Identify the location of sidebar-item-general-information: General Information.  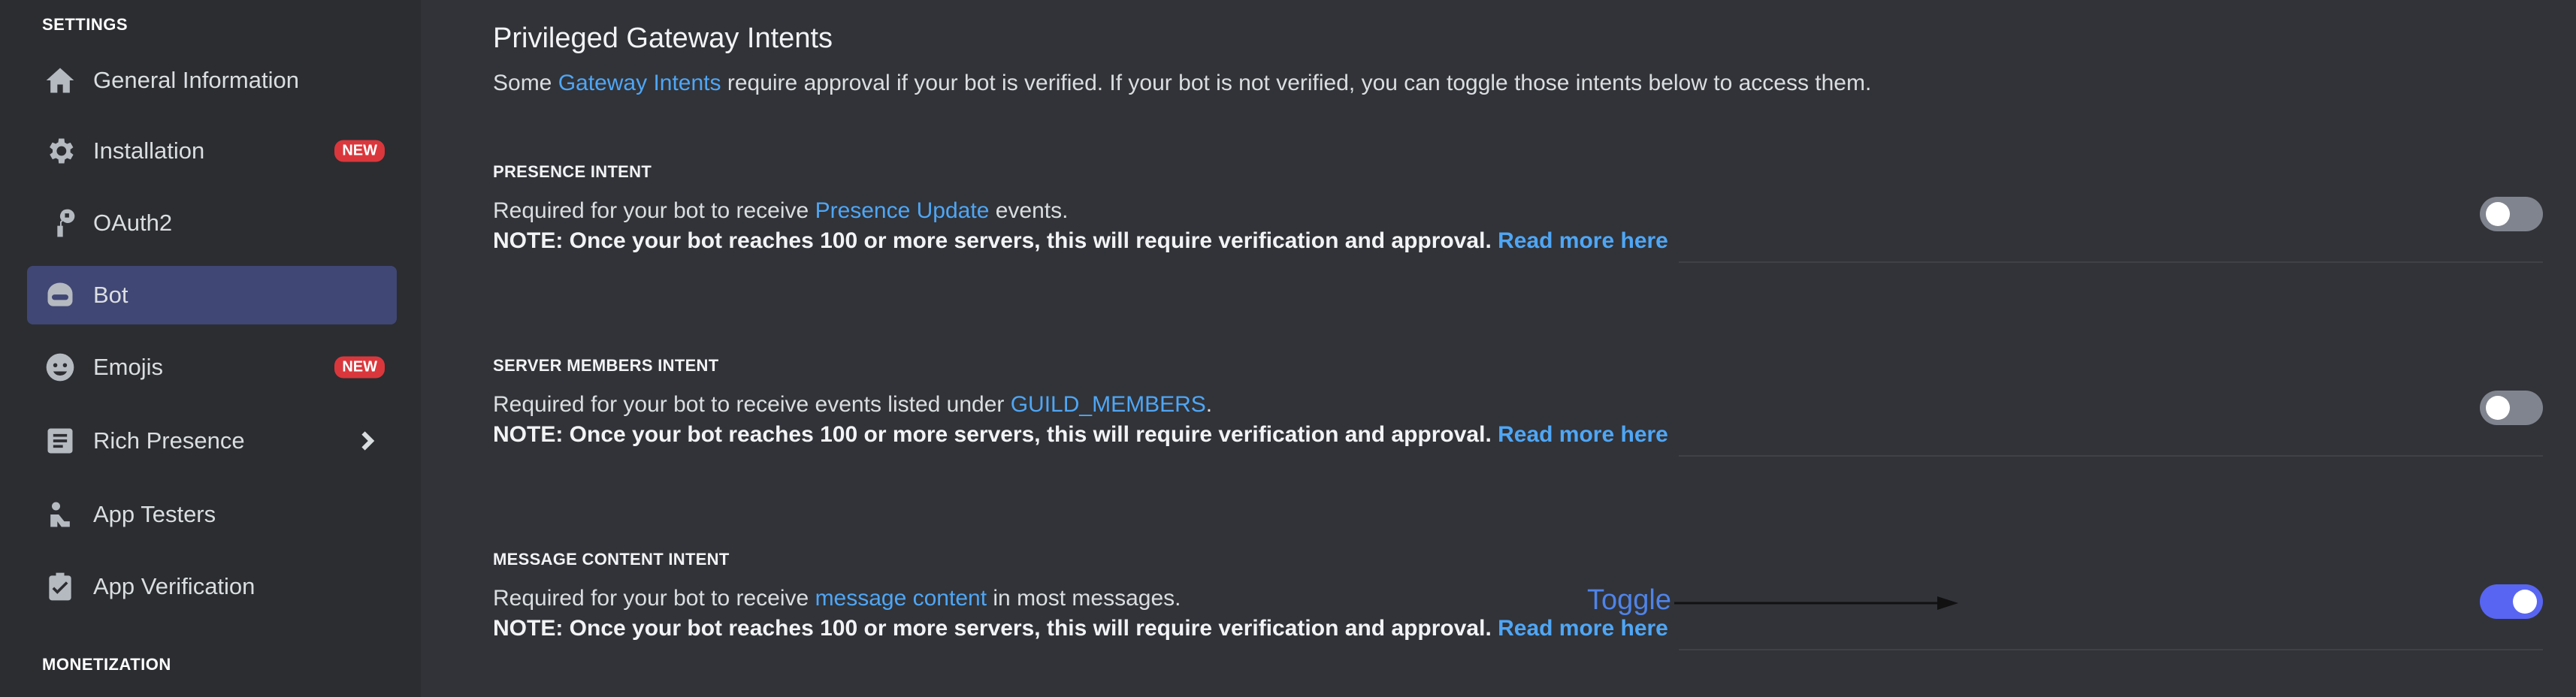
(212, 80).